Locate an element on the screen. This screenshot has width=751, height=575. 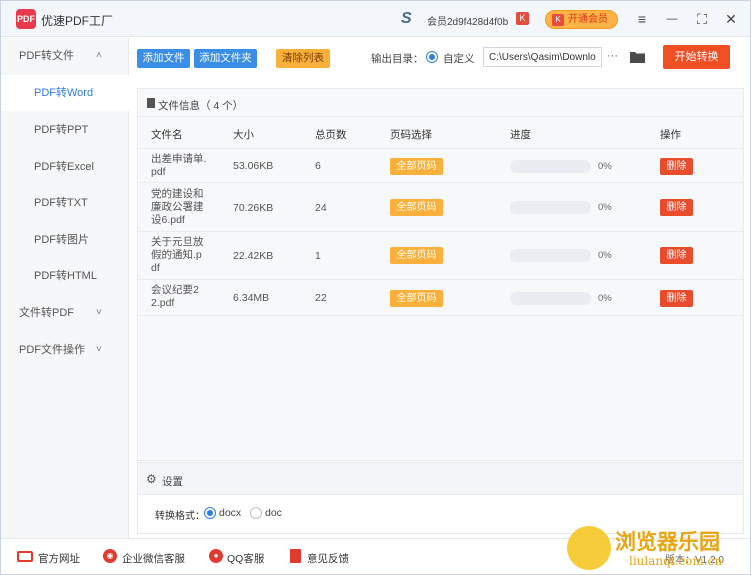
format-docx-label: docx is located at coordinates (230, 513).